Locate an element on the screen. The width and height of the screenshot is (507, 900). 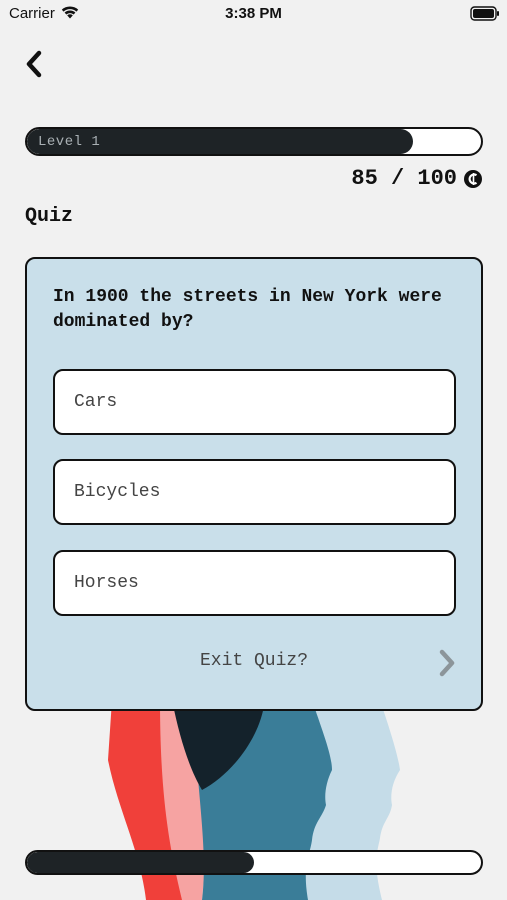
score-text: 85 / 100 is located at coordinates (404, 178).